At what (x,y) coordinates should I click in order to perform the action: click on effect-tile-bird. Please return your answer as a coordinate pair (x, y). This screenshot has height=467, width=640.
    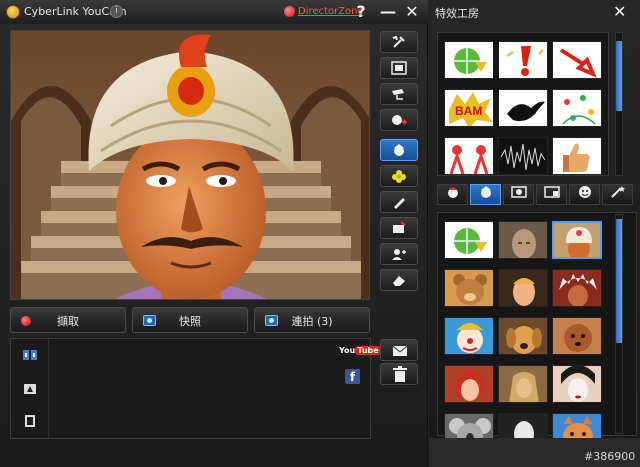
    Looking at the image, I should click on (523, 108).